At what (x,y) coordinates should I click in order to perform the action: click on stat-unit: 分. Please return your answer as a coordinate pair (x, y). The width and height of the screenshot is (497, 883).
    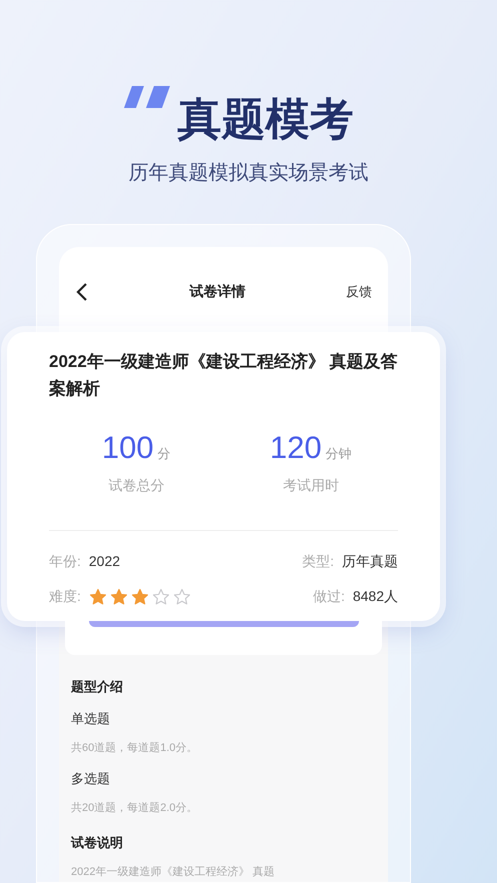
    Looking at the image, I should click on (164, 453).